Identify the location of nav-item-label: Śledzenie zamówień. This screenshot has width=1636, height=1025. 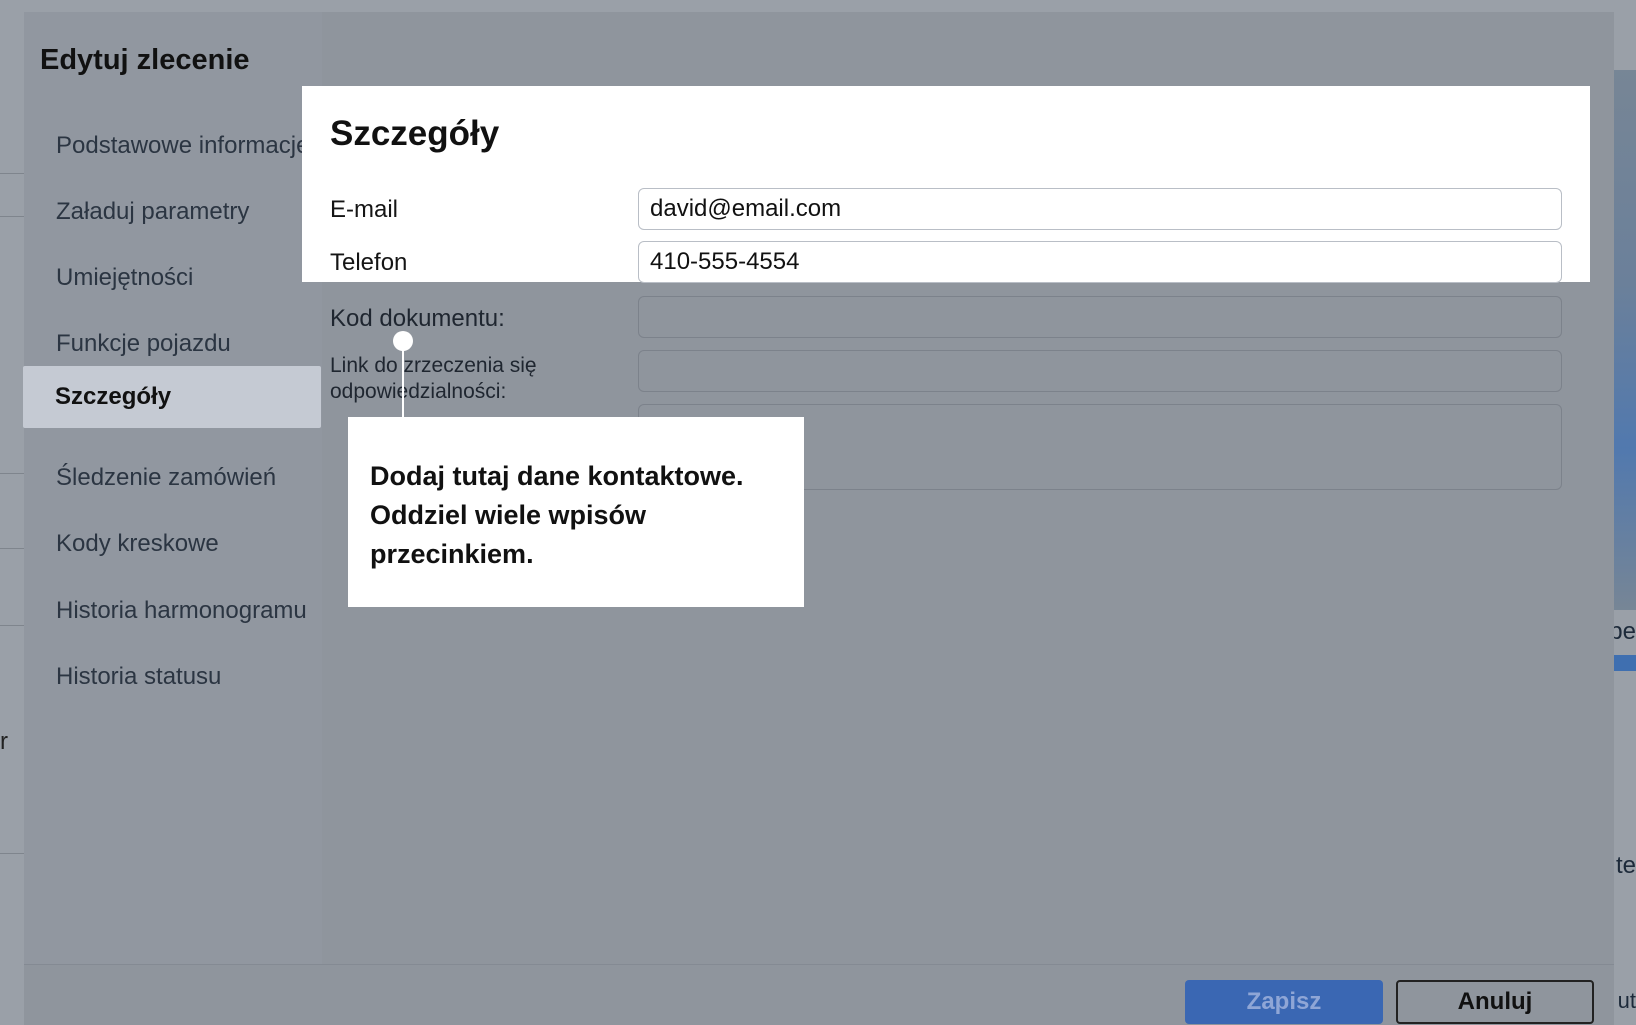
(166, 477).